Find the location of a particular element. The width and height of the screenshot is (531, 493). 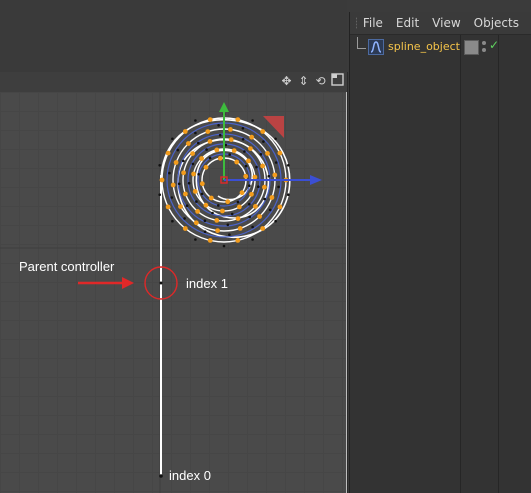

move-view-icon: ✥ is located at coordinates (286, 81).